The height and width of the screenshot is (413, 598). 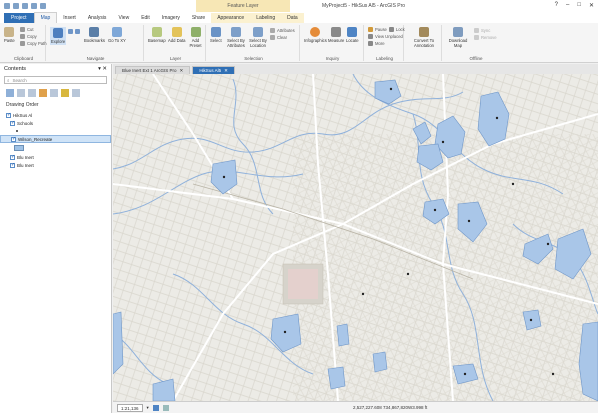 What do you see at coordinates (12, 157) in the screenshot?
I see `blue1-visibility-checkbox` at bounding box center [12, 157].